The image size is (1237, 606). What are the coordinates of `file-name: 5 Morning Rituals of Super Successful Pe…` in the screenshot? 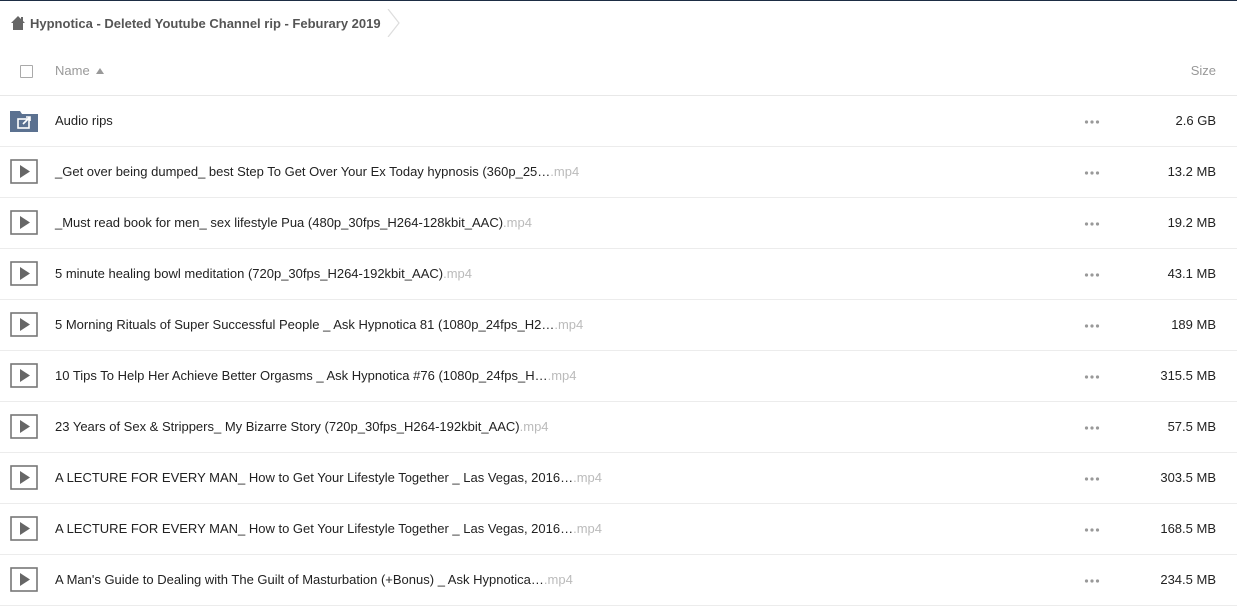 It's located at (319, 324).